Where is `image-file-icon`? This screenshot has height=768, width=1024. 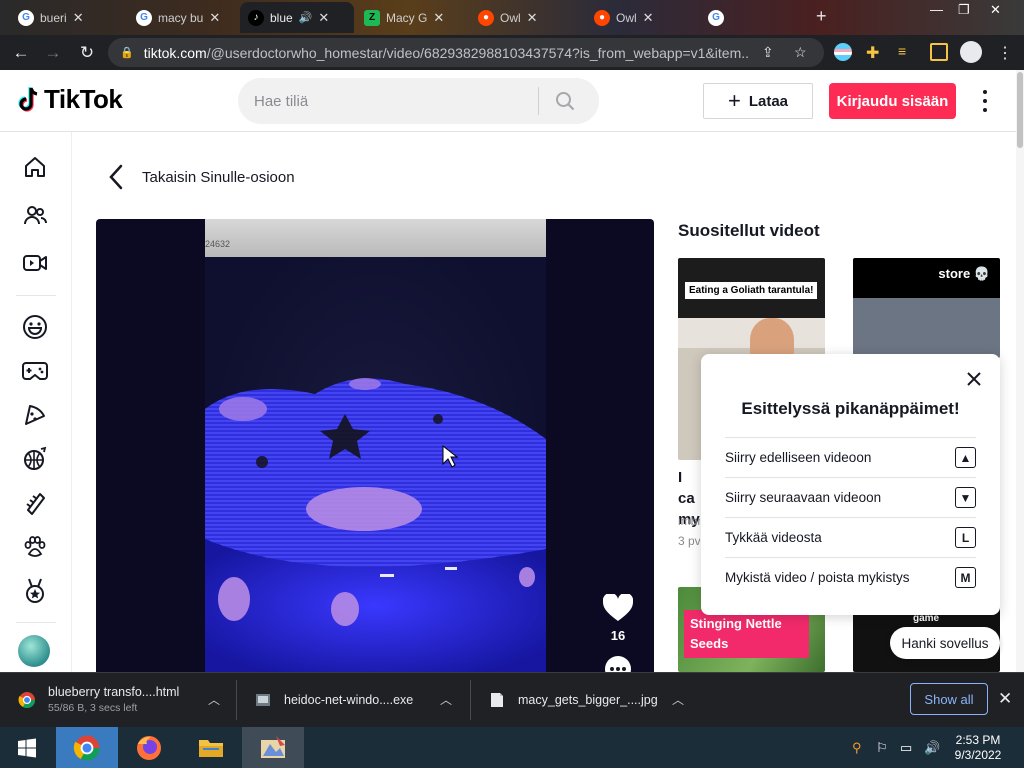
image-file-icon is located at coordinates (497, 699).